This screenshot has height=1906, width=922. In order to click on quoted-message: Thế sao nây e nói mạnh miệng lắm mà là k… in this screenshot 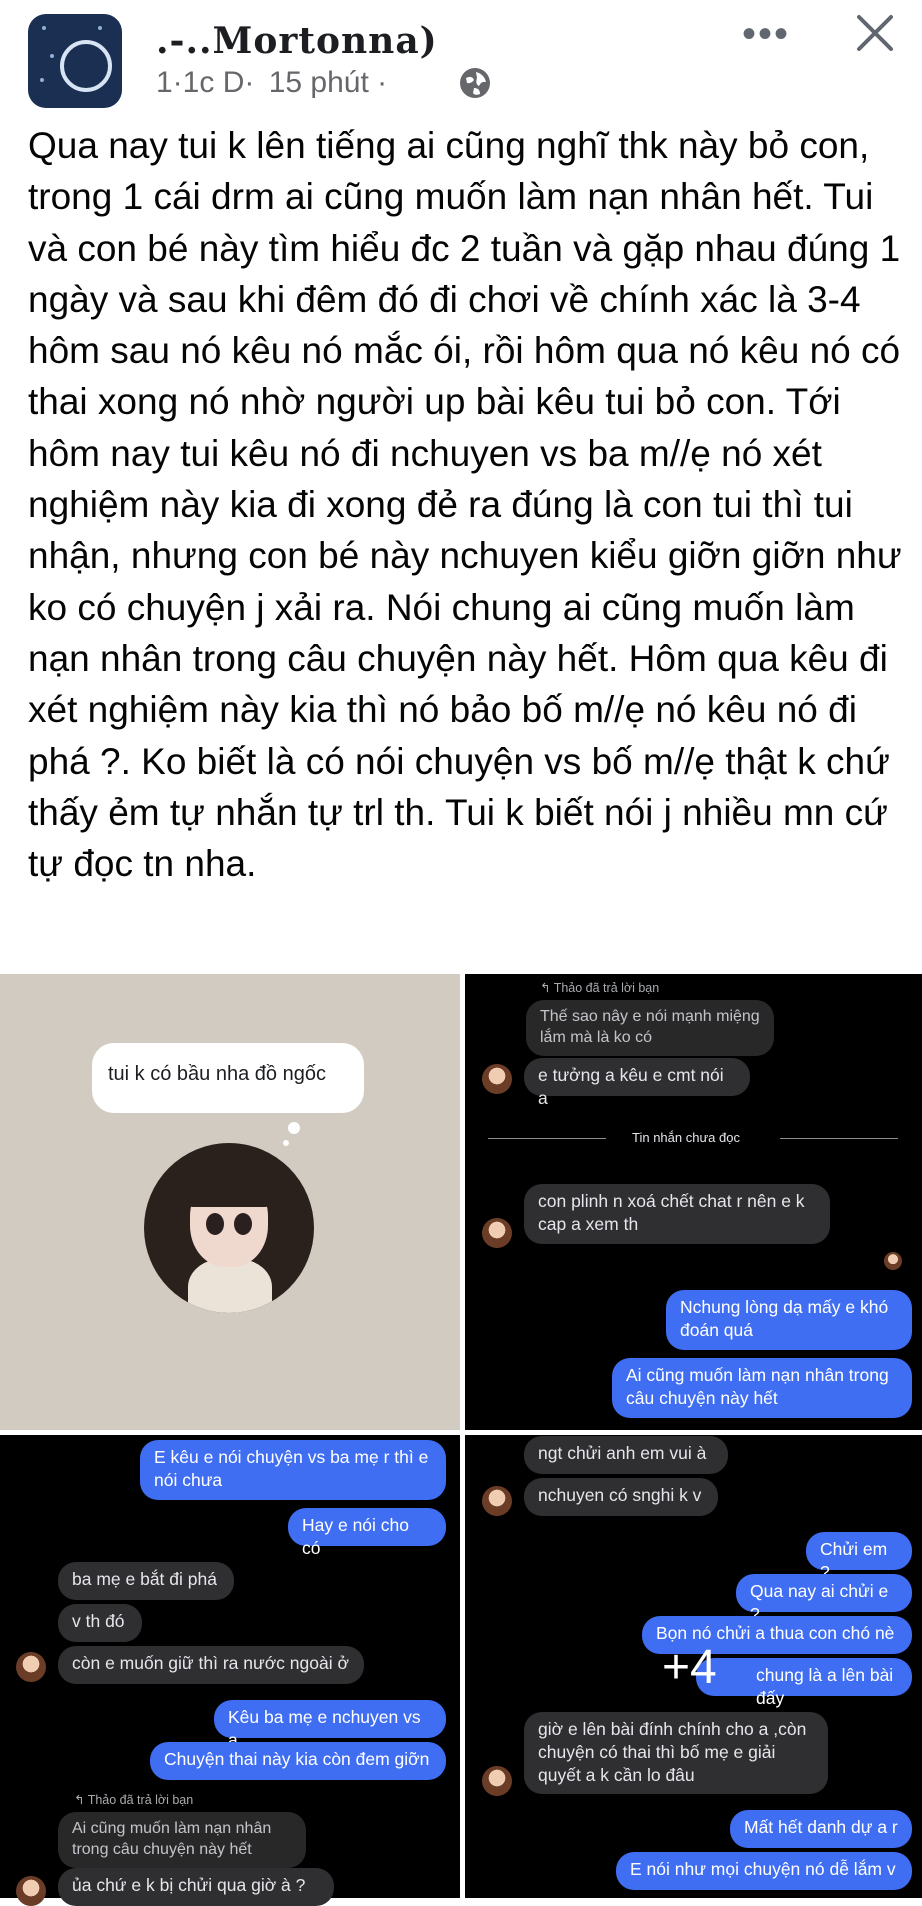, I will do `click(650, 1028)`.